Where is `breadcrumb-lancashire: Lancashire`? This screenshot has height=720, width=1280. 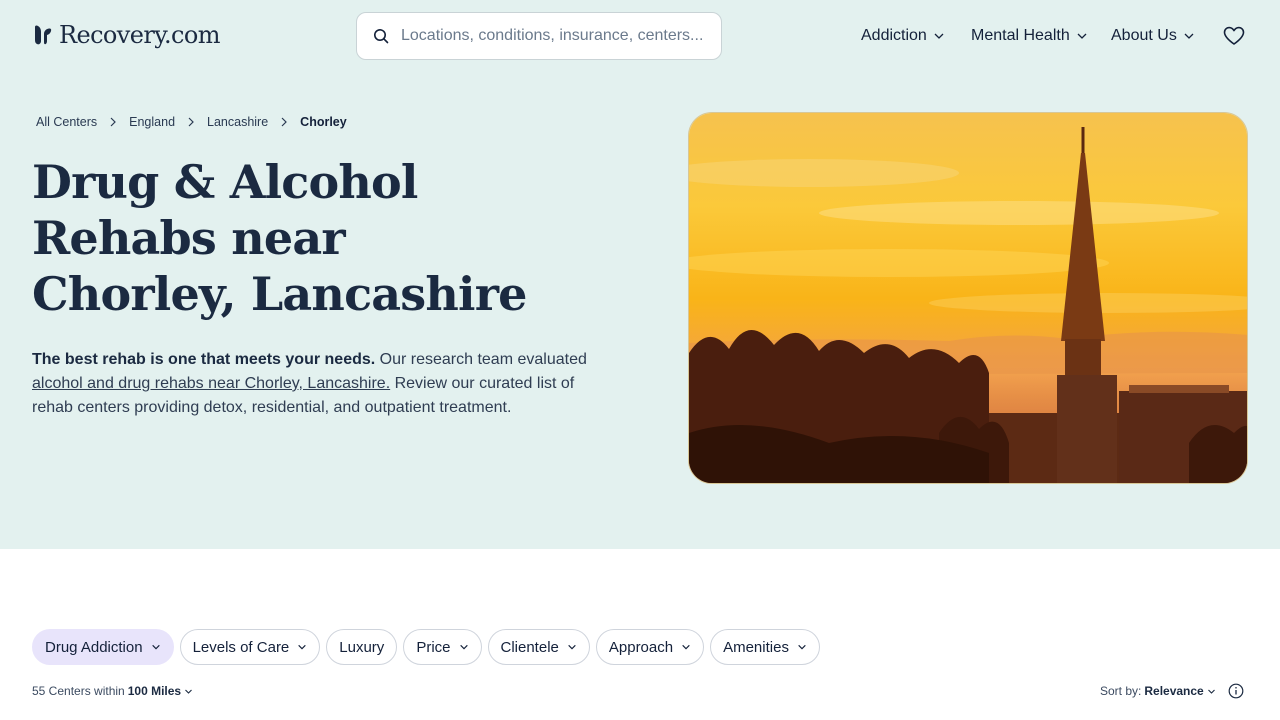
breadcrumb-lancashire: Lancashire is located at coordinates (237, 122).